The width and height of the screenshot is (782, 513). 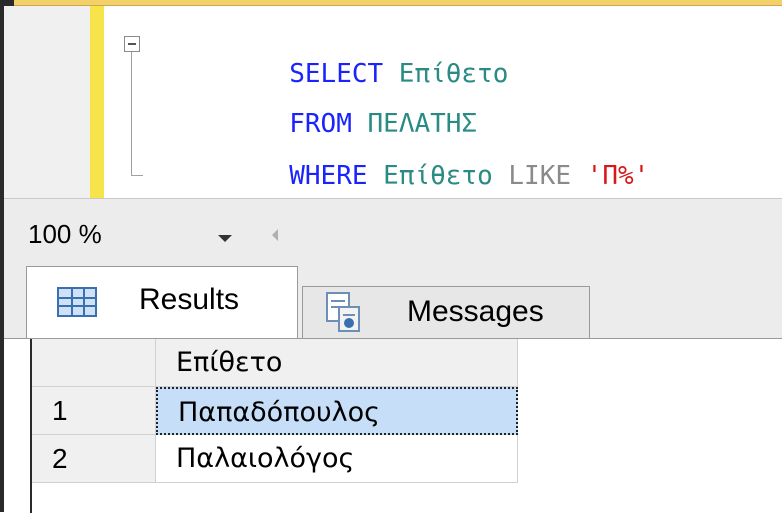 What do you see at coordinates (618, 176) in the screenshot?
I see `sql-string: 'Π%'` at bounding box center [618, 176].